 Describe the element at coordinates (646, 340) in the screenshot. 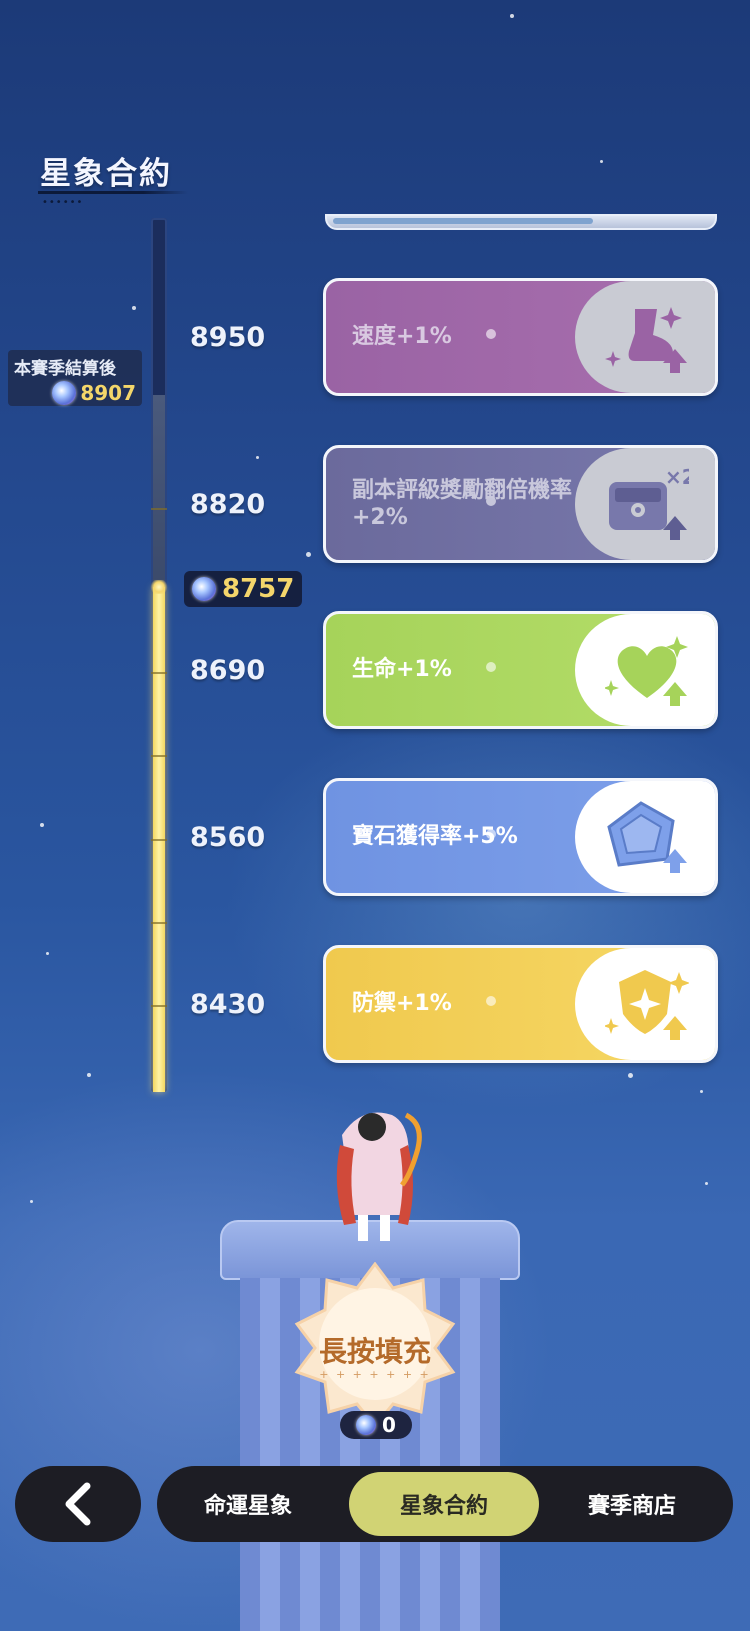

I see `boot-icon` at that location.